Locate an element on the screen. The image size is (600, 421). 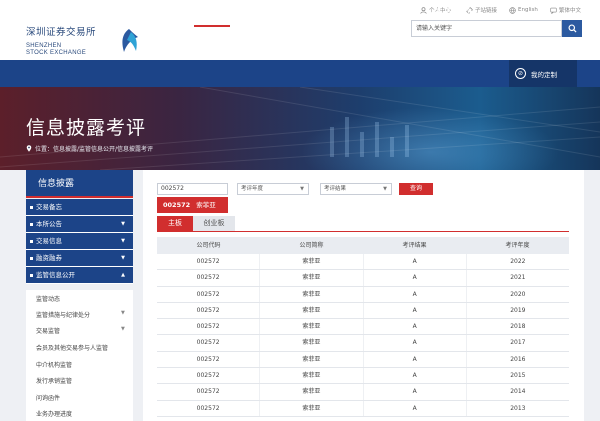
logo-emblem-icon is located at coordinates (130, 40).